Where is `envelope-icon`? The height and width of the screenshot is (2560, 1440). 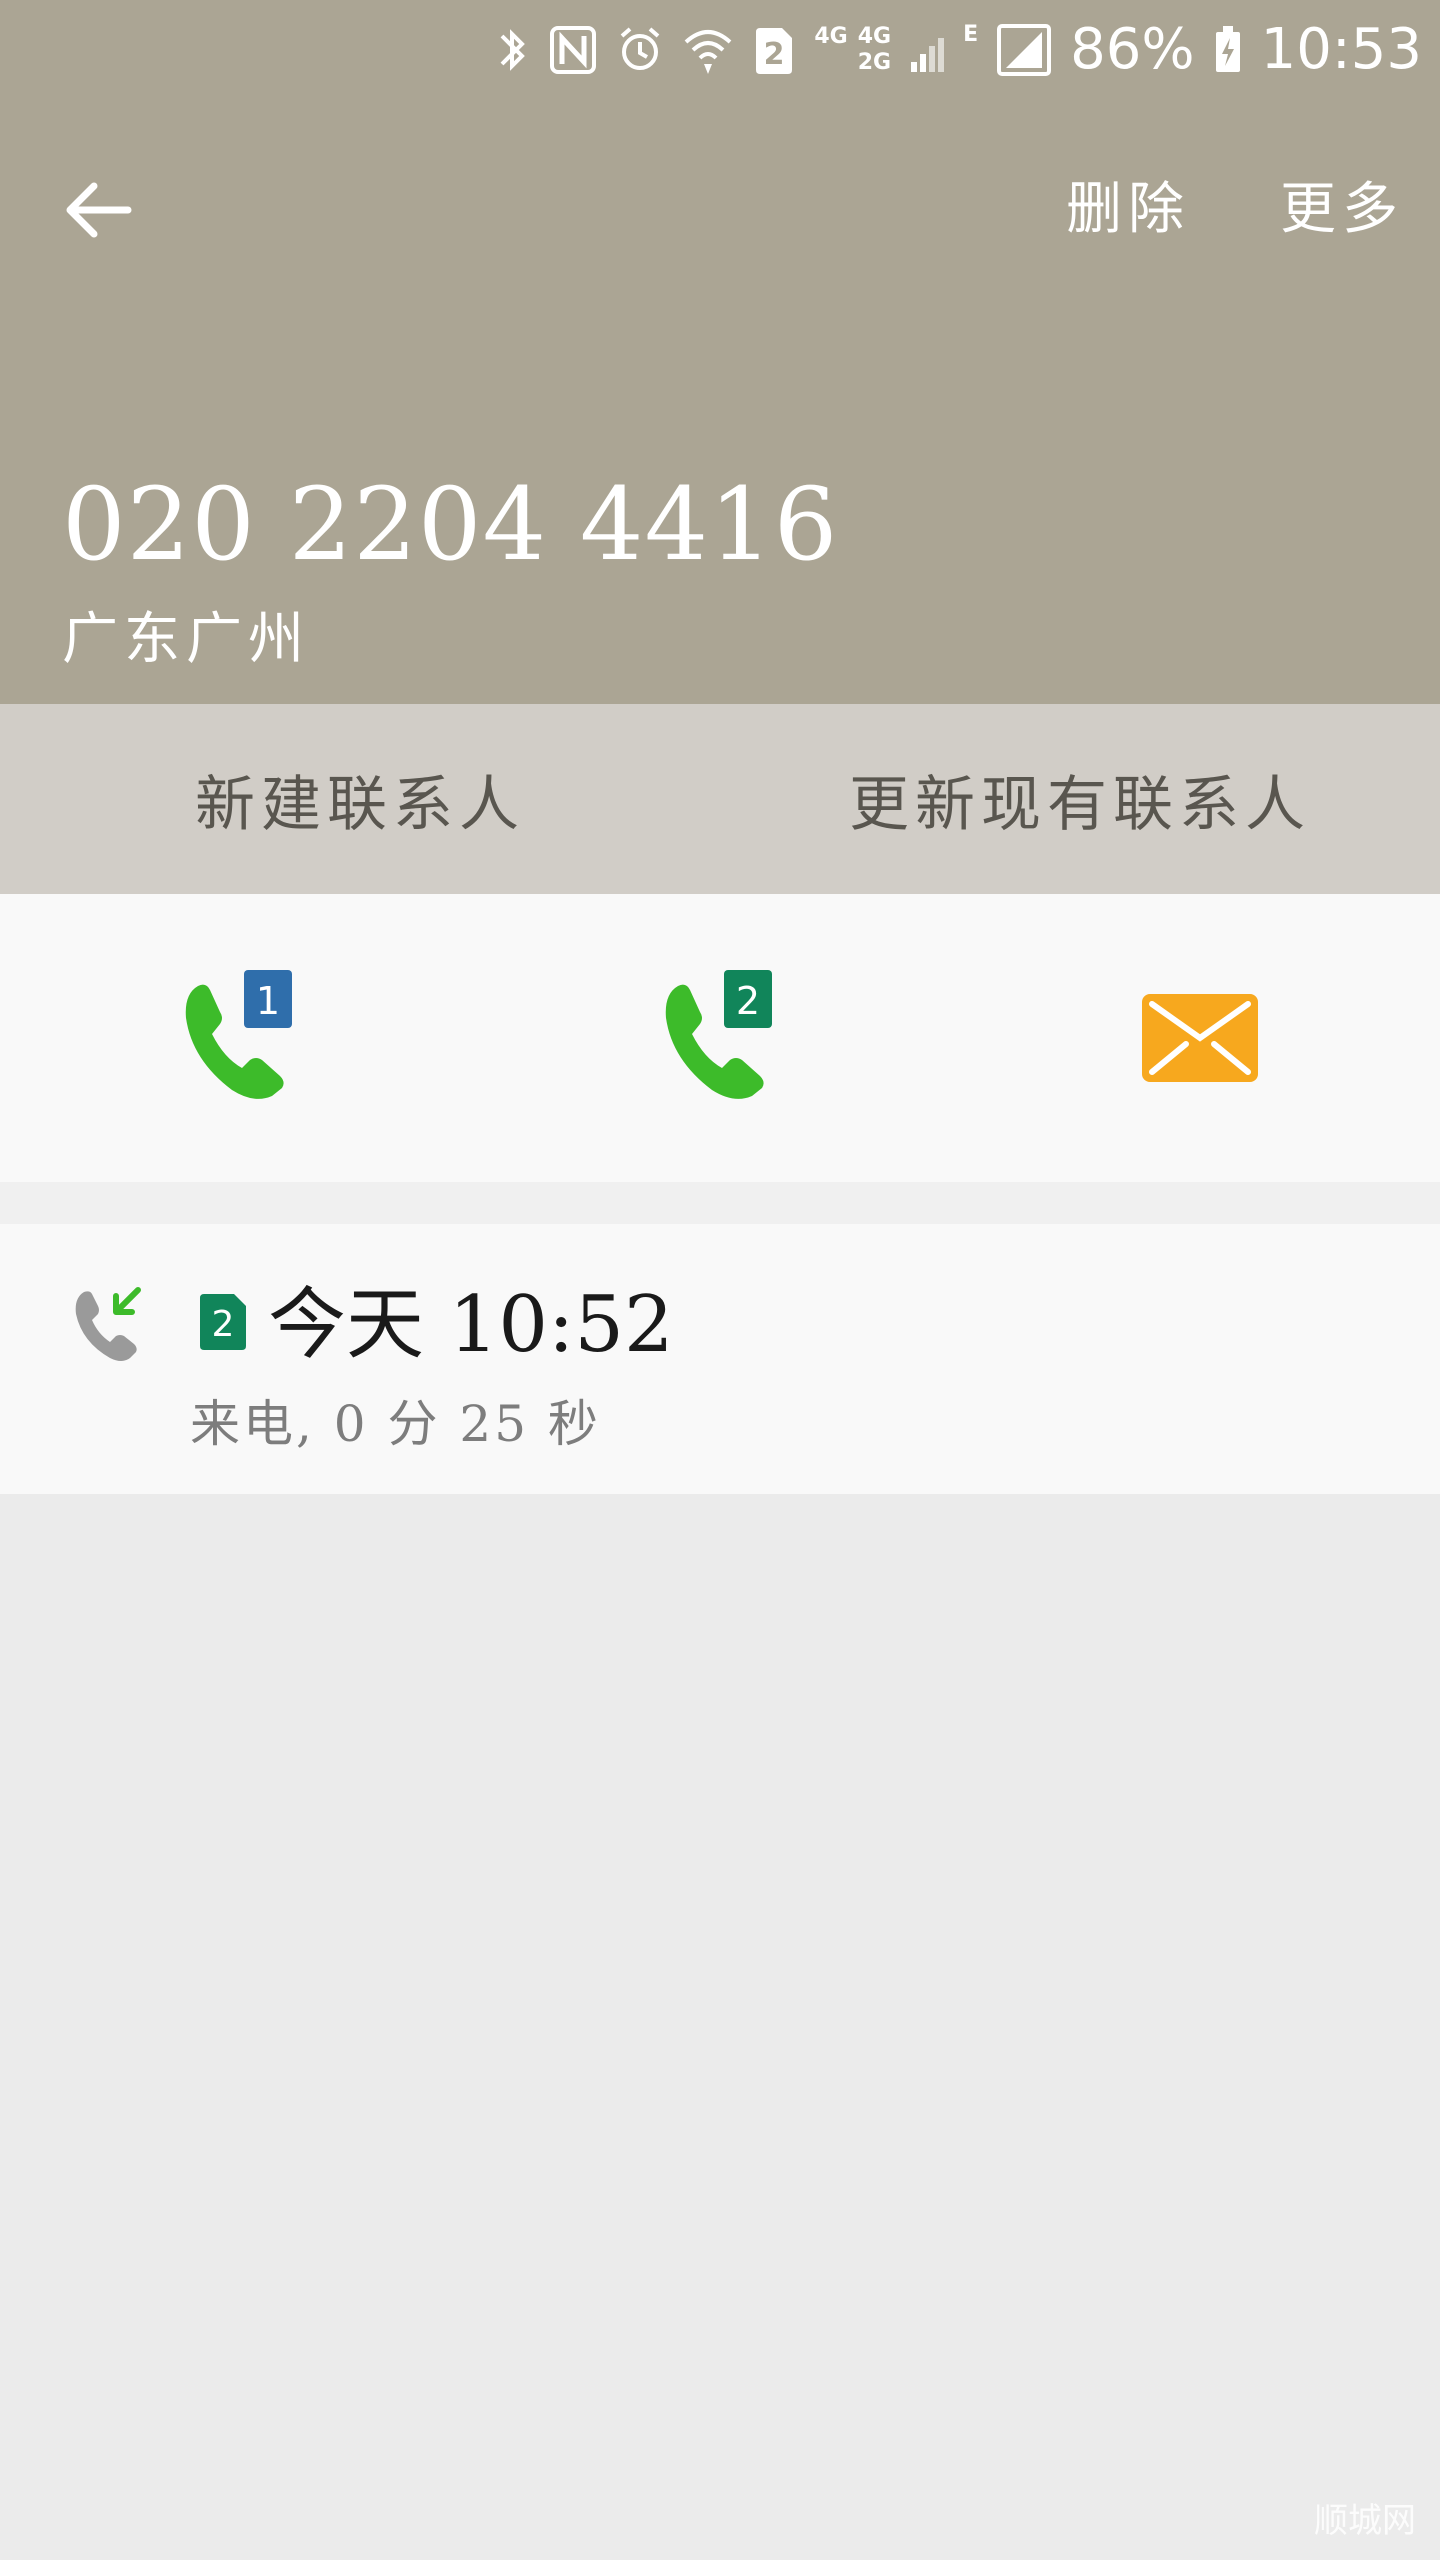 envelope-icon is located at coordinates (1200, 1038).